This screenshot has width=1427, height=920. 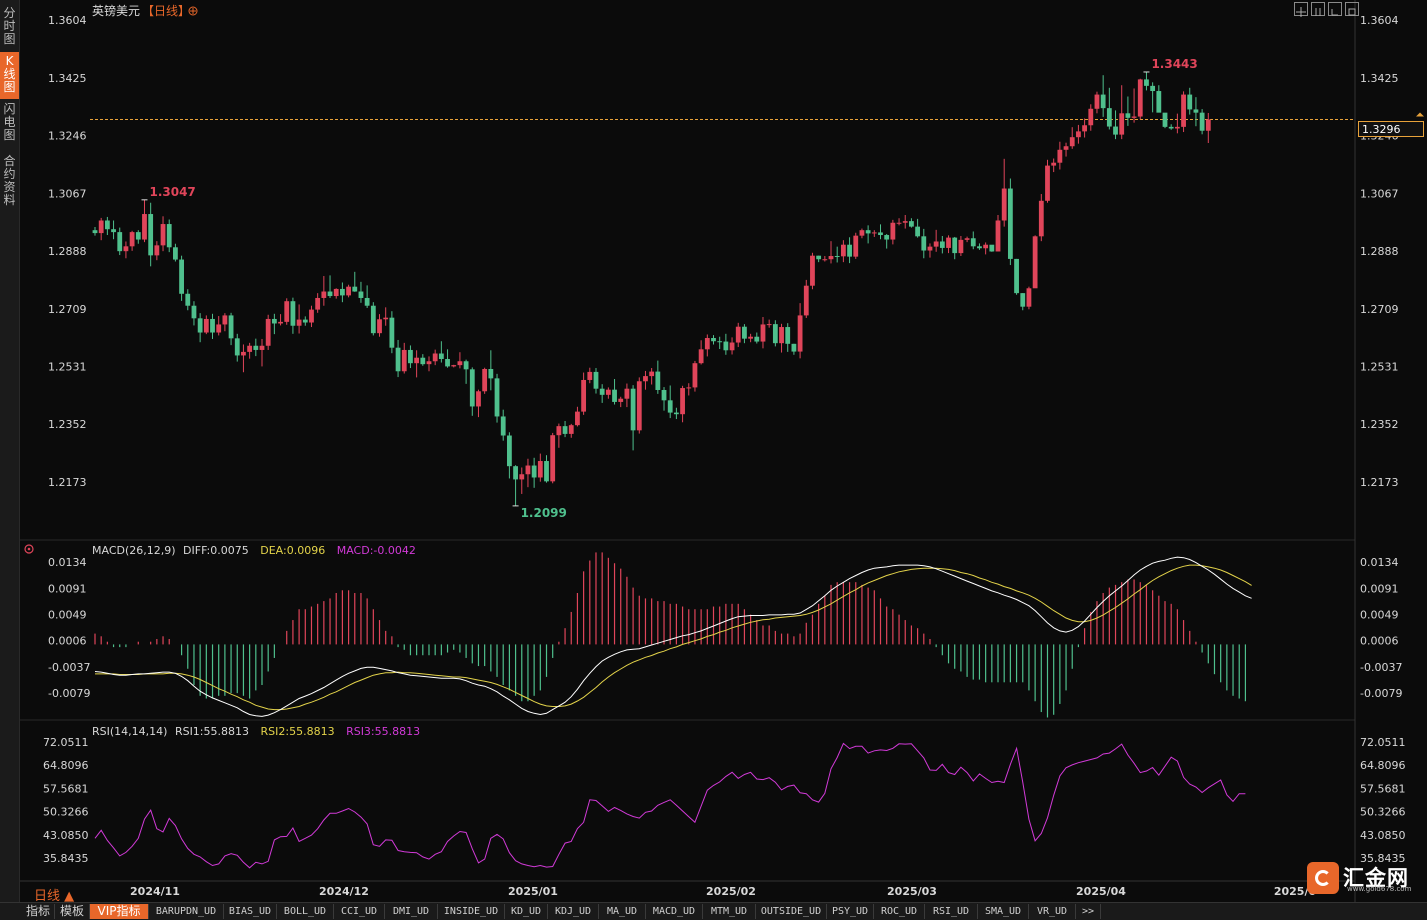 I want to click on indicator-tab: PSY_UD, so click(x=850, y=911).